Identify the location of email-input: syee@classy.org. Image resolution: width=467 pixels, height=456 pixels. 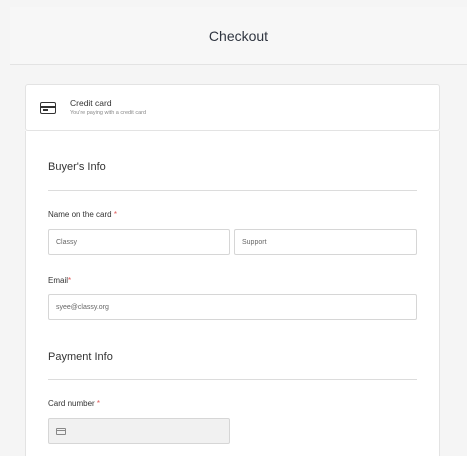
(232, 307).